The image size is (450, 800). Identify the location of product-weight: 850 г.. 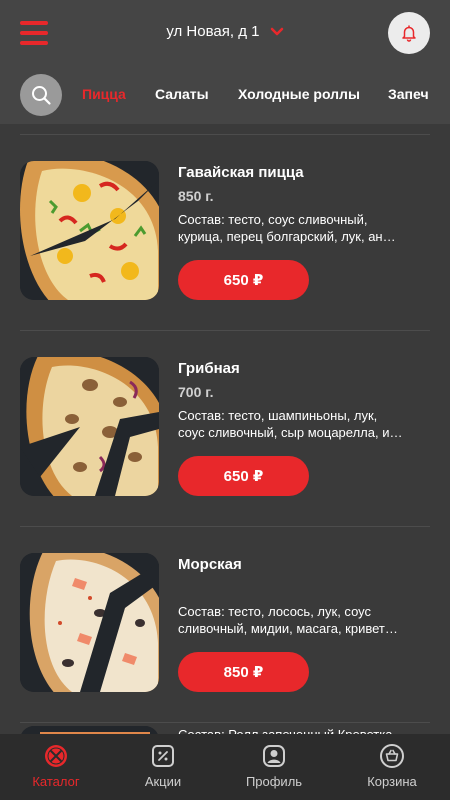
(196, 196).